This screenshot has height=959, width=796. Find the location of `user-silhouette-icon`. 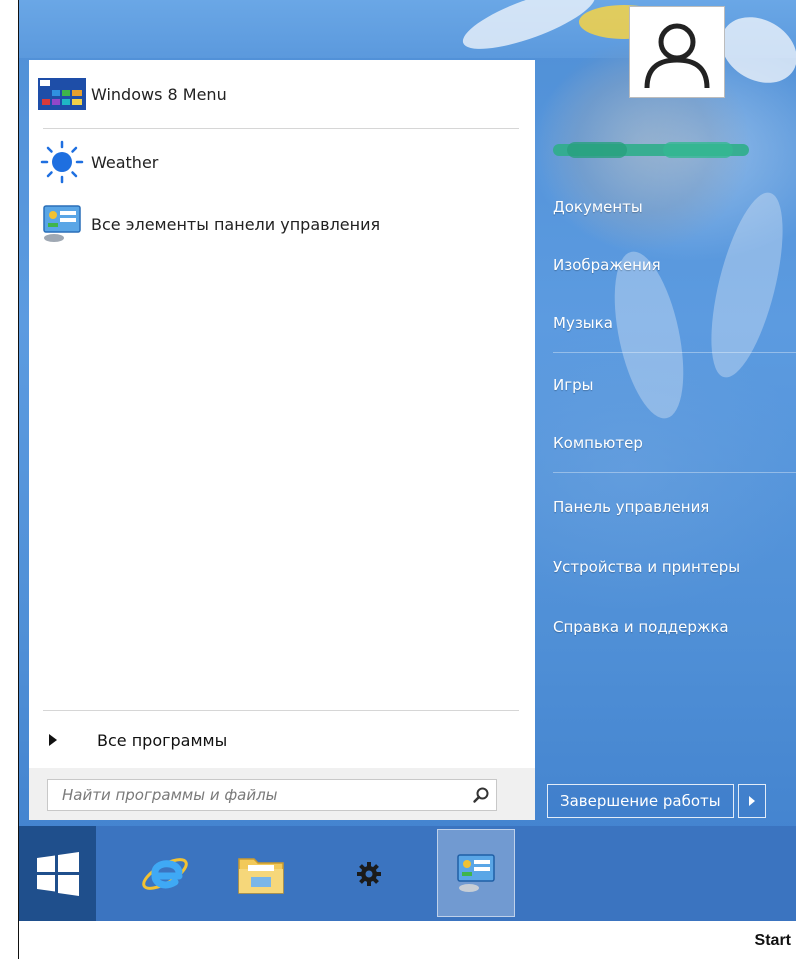

user-silhouette-icon is located at coordinates (677, 52).